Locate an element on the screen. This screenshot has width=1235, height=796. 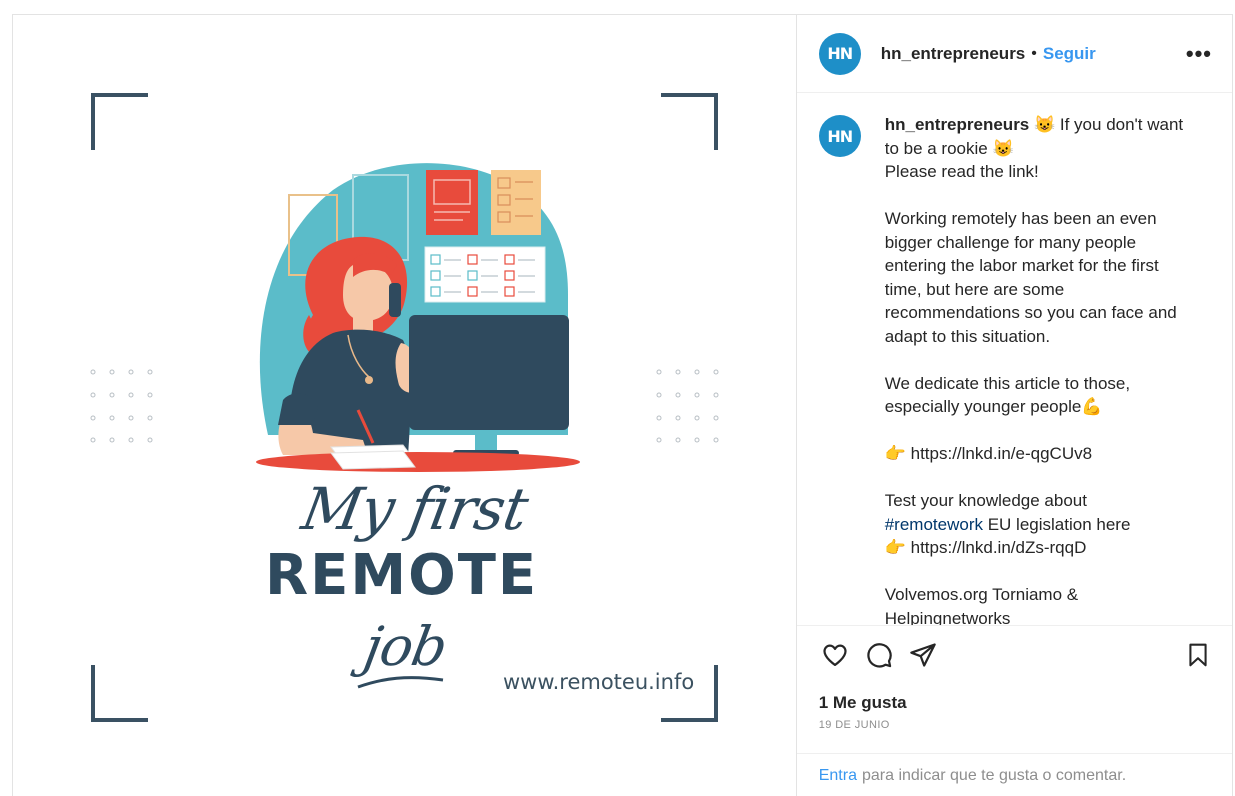
headline-remote: REMOTE is located at coordinates (402, 575).